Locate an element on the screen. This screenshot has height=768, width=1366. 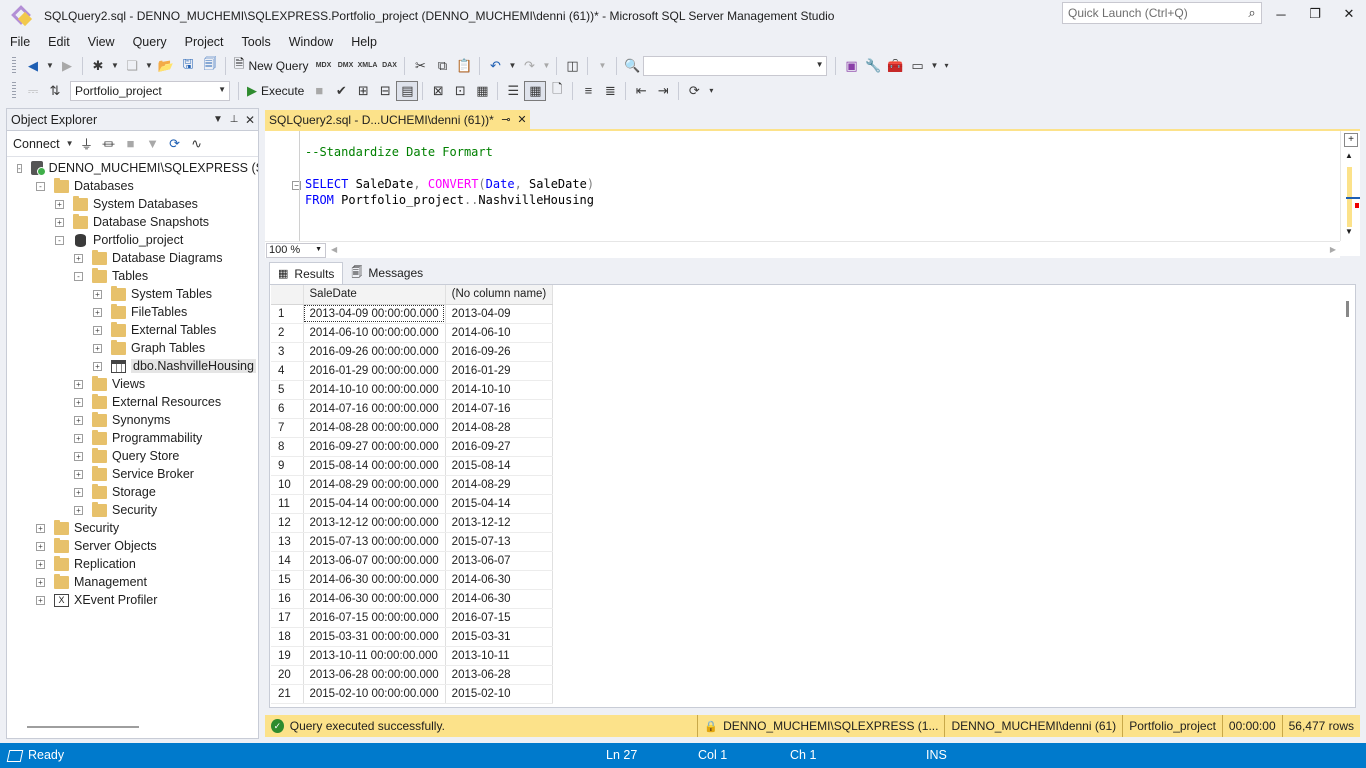
menu-help: Help is located at coordinates (364, 42).